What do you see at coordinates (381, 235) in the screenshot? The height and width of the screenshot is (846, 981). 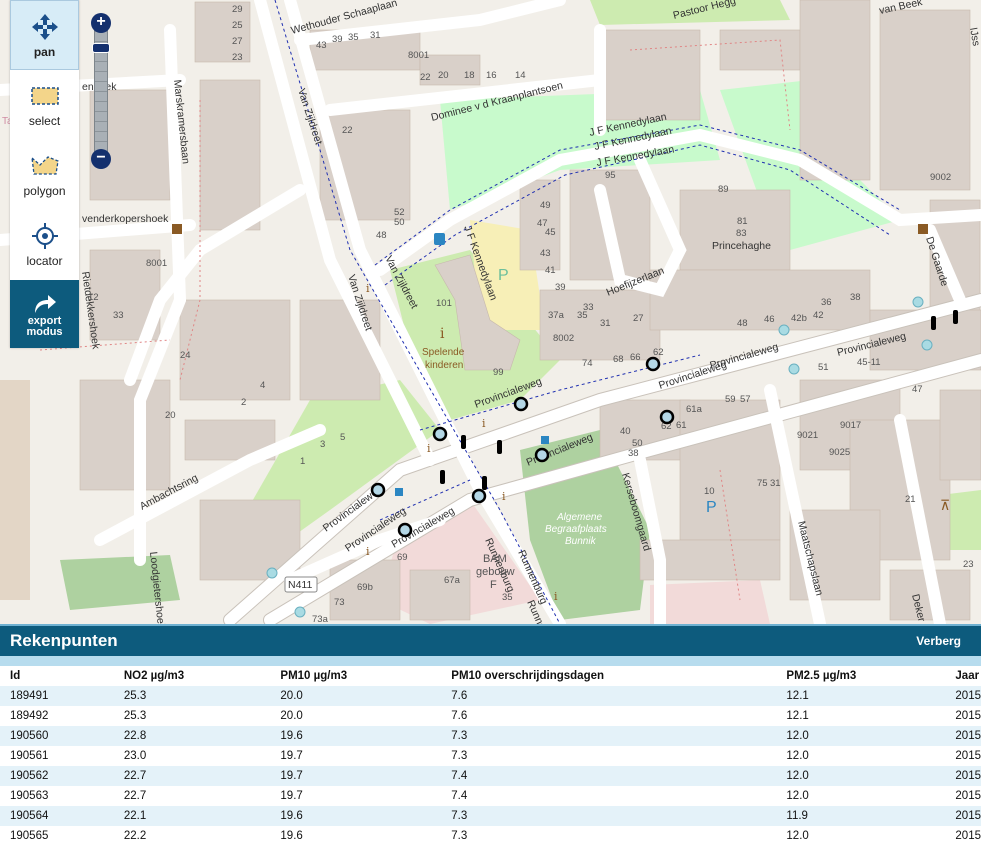 I see `house-number: 48` at bounding box center [381, 235].